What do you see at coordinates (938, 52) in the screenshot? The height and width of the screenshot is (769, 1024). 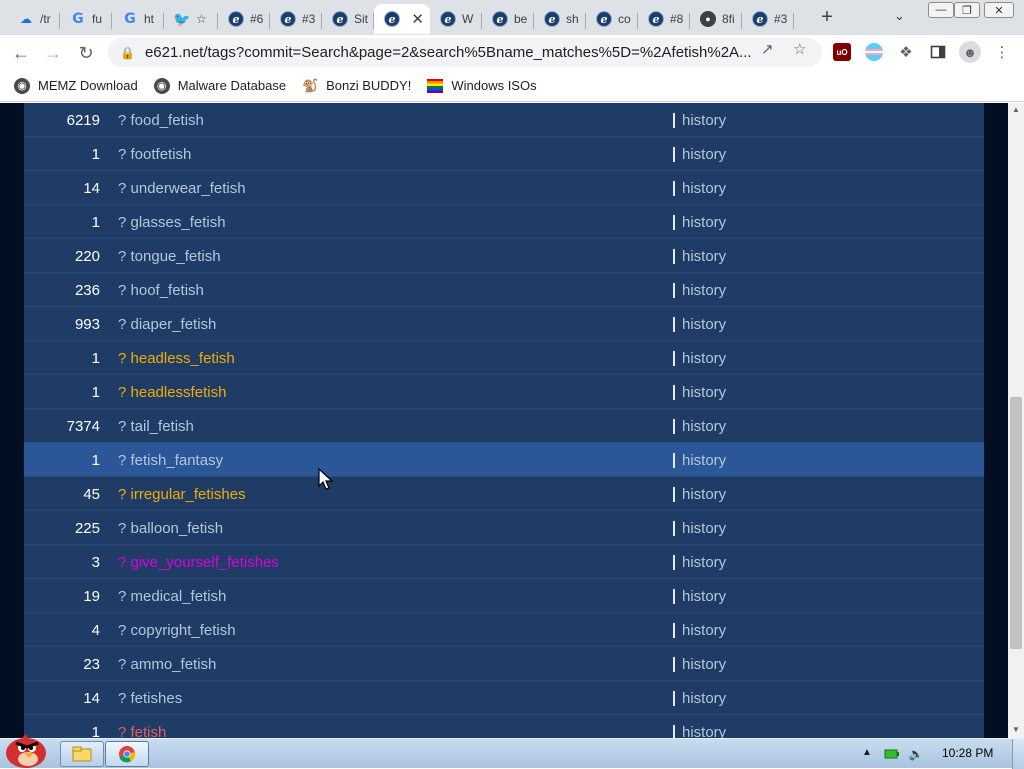 I see `side-panel-icon` at bounding box center [938, 52].